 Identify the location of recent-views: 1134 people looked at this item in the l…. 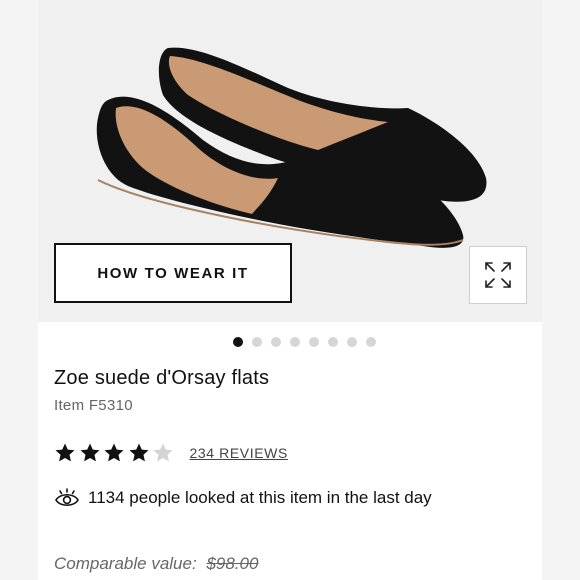
(243, 498).